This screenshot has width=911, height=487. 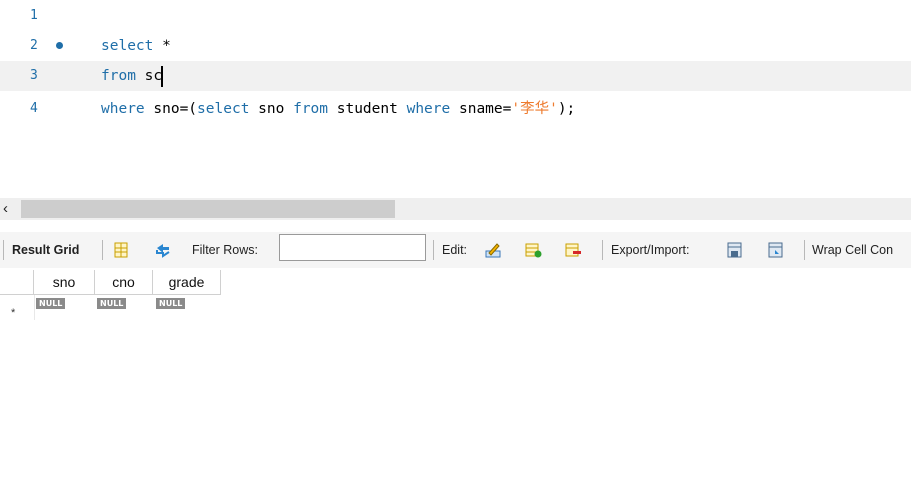 I want to click on edit-cell-icon, so click(x=493, y=250).